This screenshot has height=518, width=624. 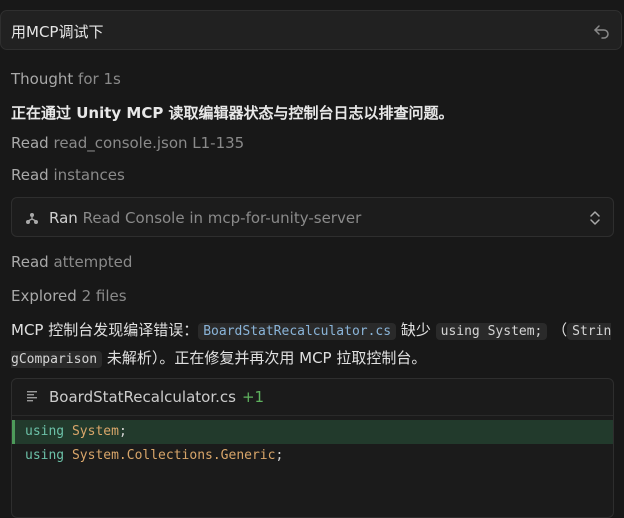 I want to click on read-target: attempted, so click(x=93, y=262).